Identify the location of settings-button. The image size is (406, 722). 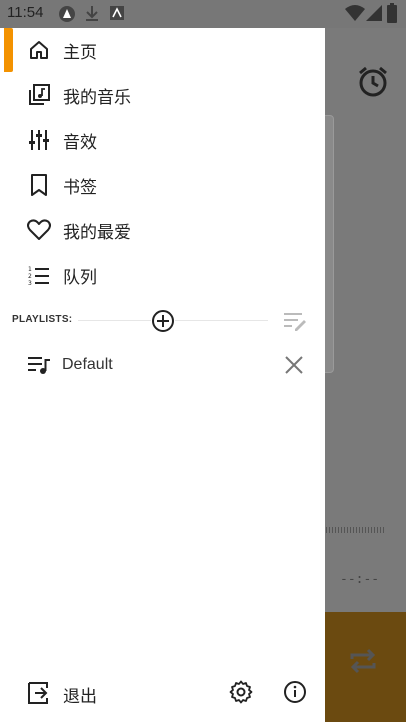
(241, 694).